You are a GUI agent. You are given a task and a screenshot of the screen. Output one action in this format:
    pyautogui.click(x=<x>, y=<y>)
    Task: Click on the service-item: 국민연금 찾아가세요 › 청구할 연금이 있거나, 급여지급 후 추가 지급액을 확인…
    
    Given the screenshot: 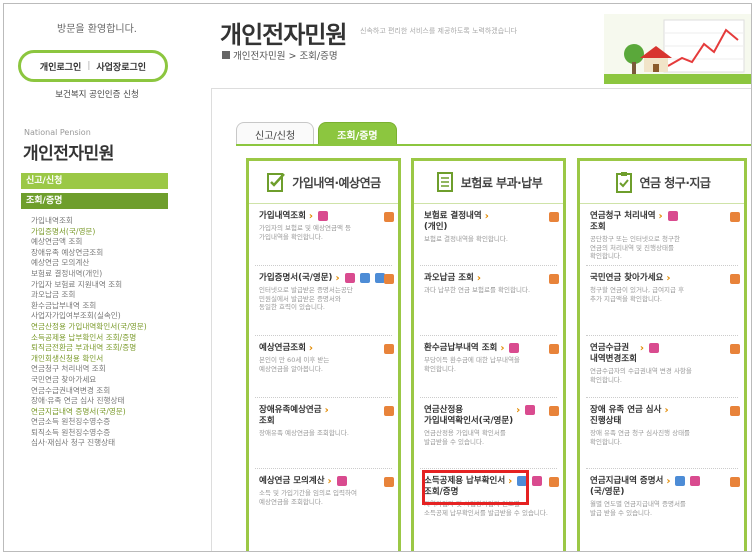 What is the action you would take?
    pyautogui.click(x=664, y=288)
    